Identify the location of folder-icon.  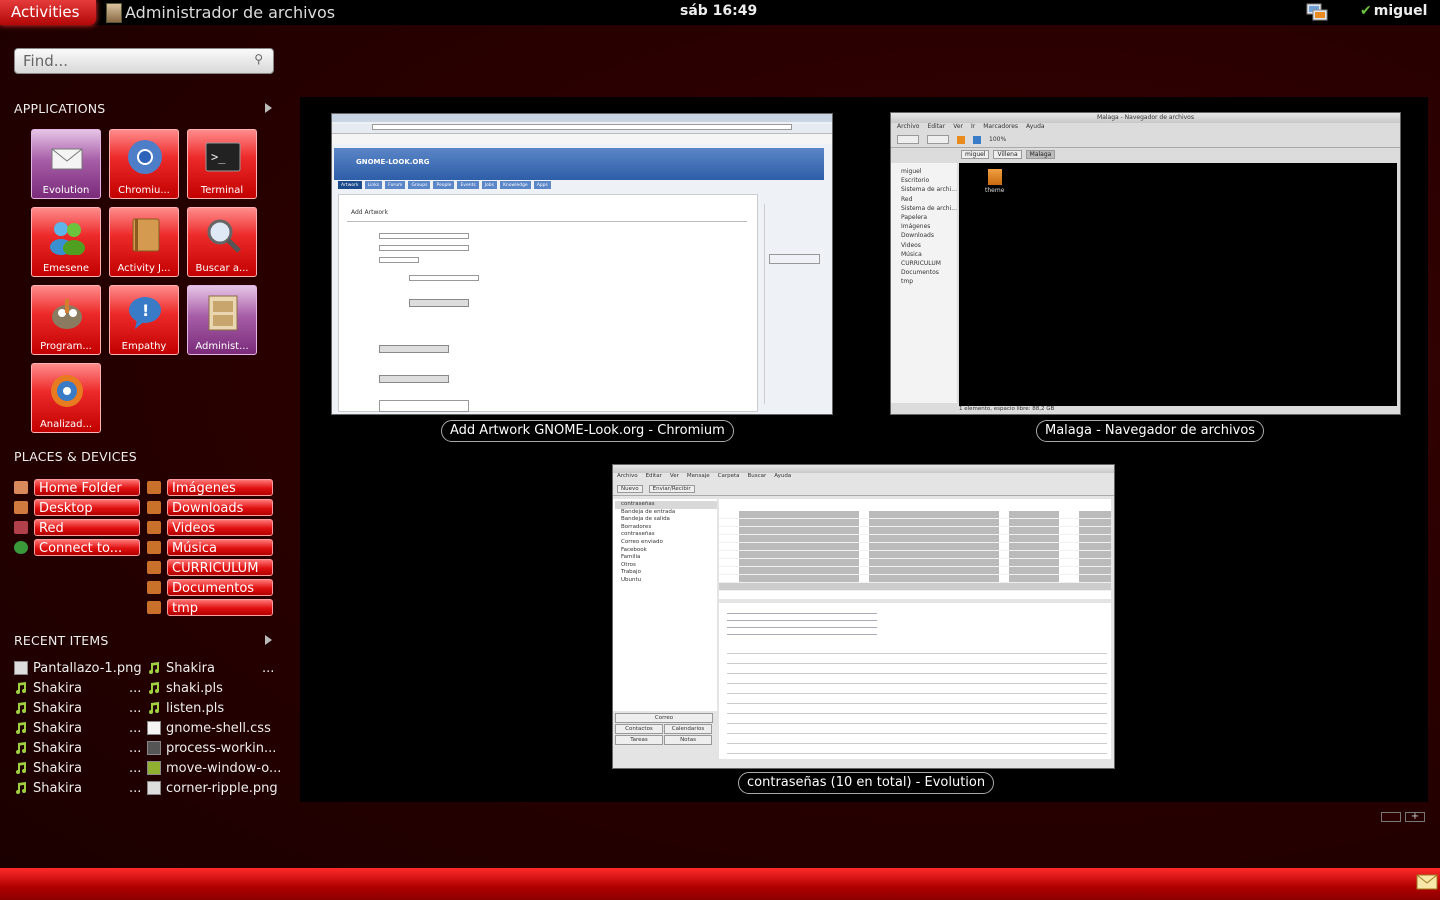
(154, 547).